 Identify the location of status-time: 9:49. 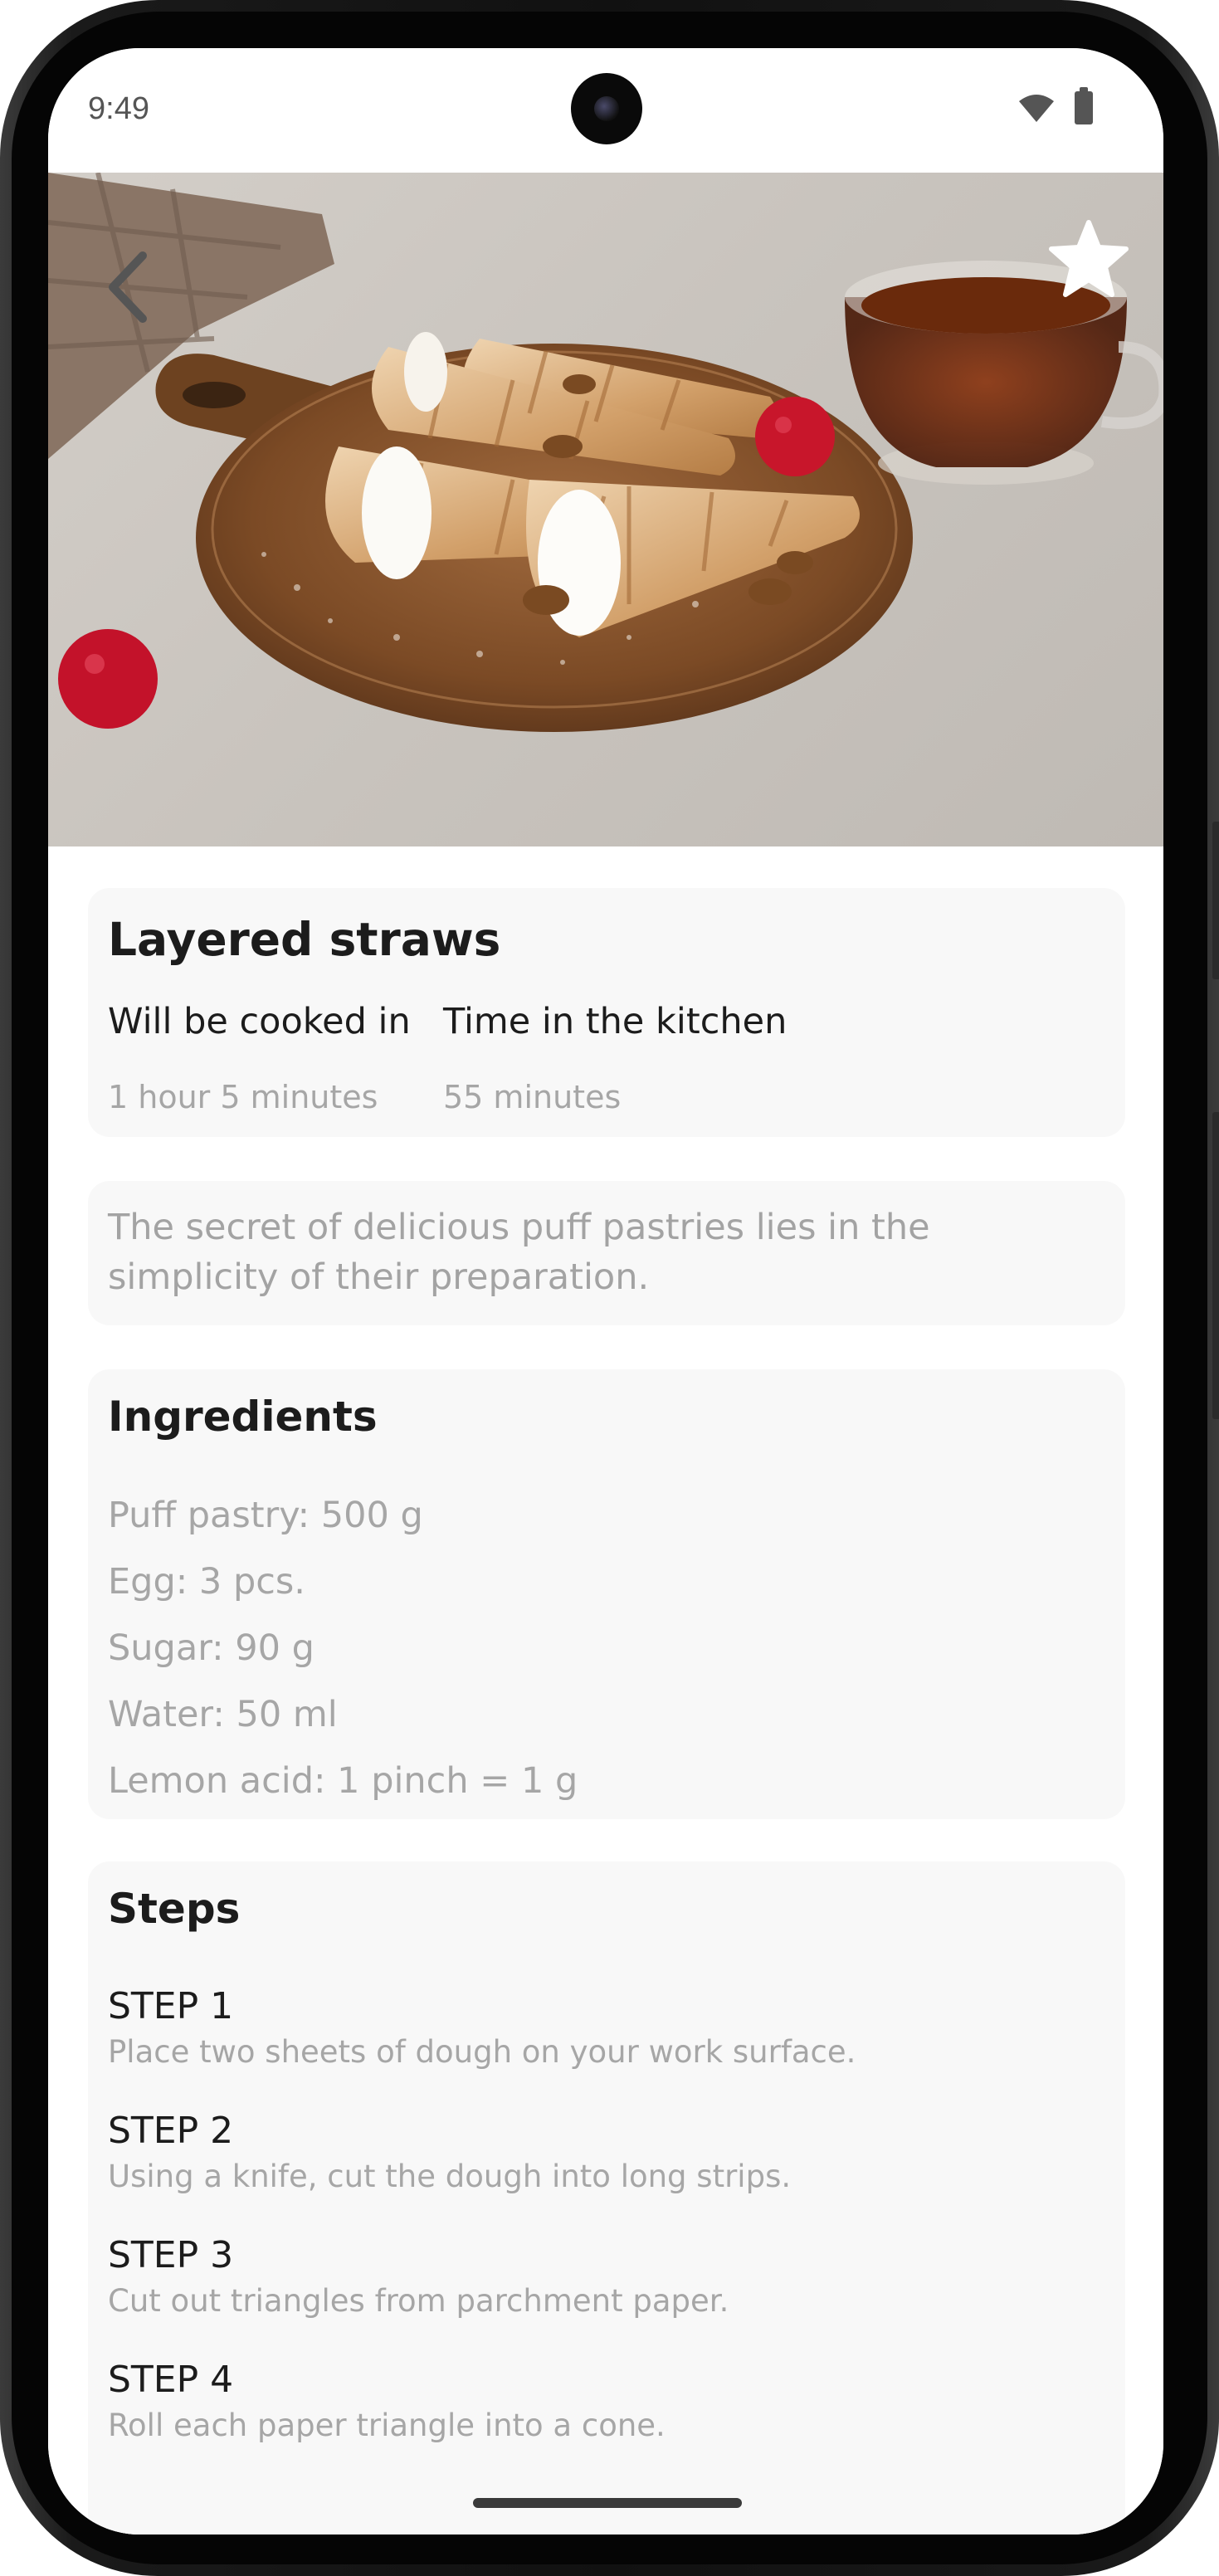
(119, 109).